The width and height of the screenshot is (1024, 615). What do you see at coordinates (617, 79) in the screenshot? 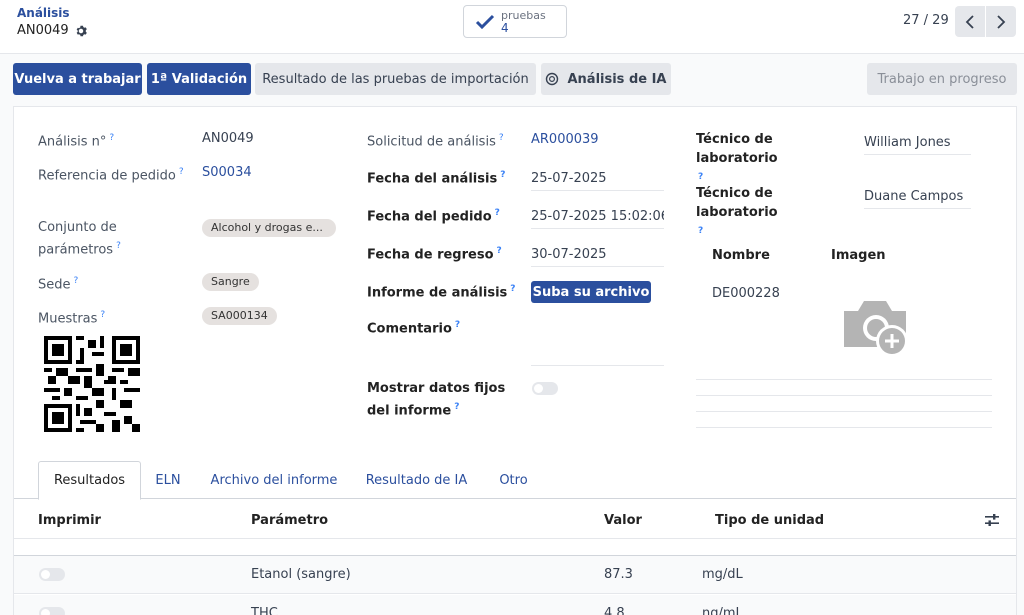
I see `ai-analysis-label: Análisis de IA` at bounding box center [617, 79].